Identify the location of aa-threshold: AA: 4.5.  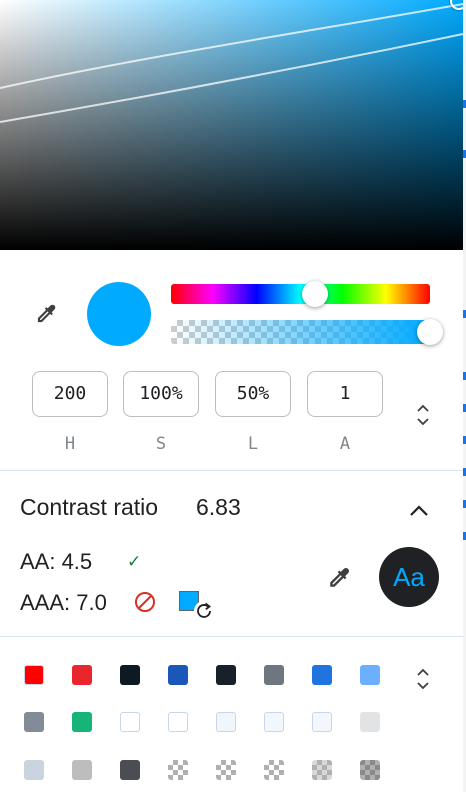
(56, 561).